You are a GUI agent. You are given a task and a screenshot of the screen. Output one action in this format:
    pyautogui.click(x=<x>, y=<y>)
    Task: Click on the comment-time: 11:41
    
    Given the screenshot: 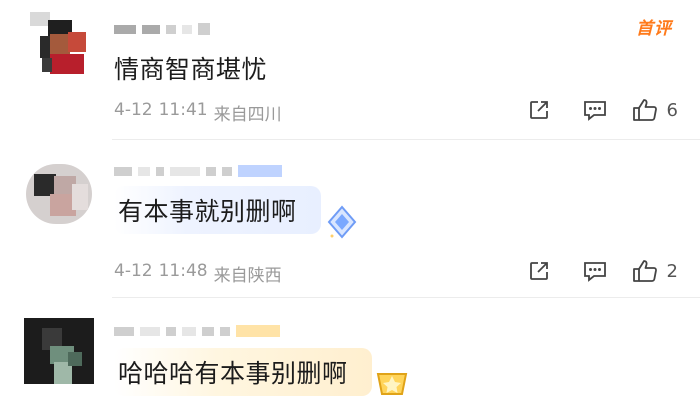 What is the action you would take?
    pyautogui.click(x=183, y=110)
    